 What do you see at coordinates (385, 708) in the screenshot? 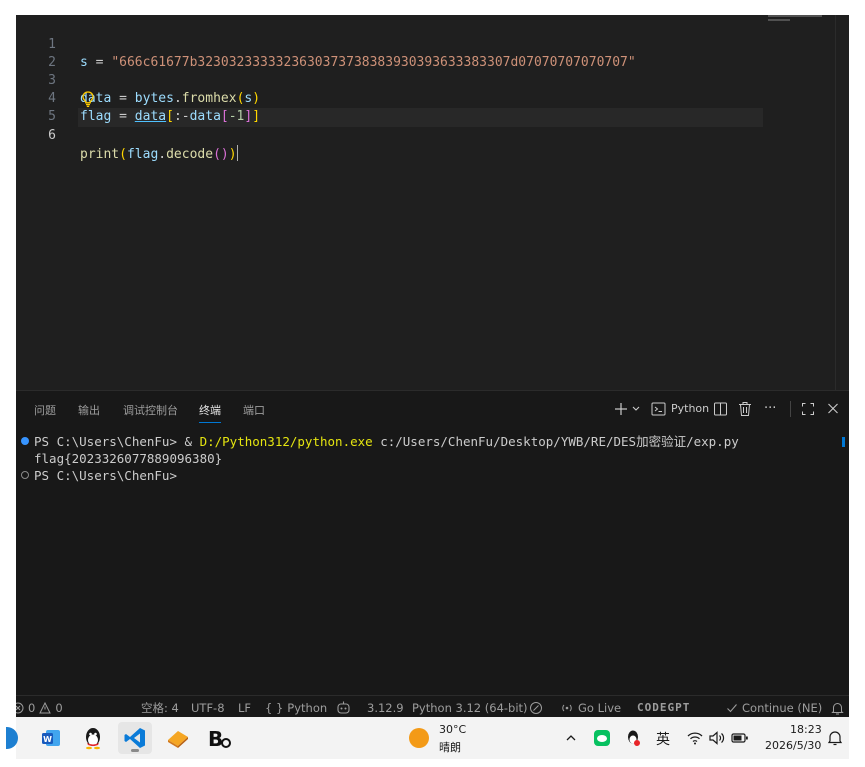
I see `python-version-status: 3.12.9` at bounding box center [385, 708].